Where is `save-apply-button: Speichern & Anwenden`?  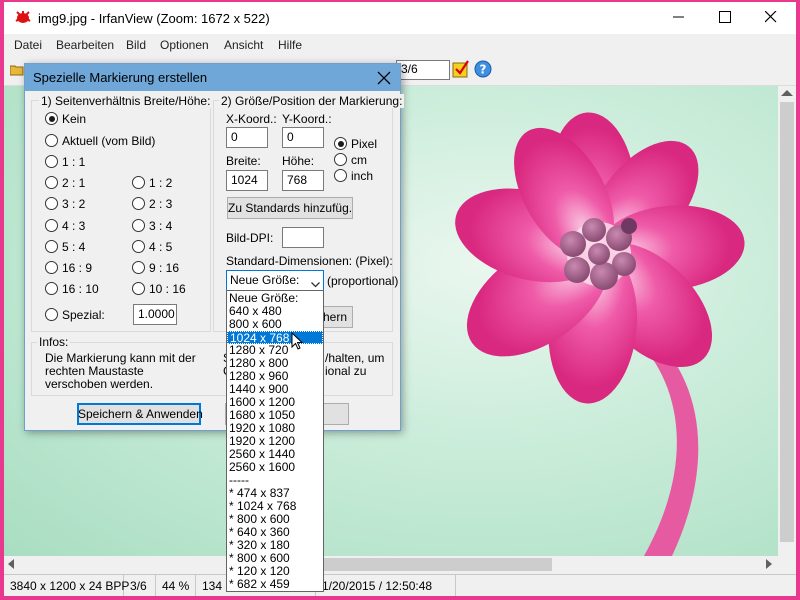
save-apply-button: Speichern & Anwenden is located at coordinates (140, 414).